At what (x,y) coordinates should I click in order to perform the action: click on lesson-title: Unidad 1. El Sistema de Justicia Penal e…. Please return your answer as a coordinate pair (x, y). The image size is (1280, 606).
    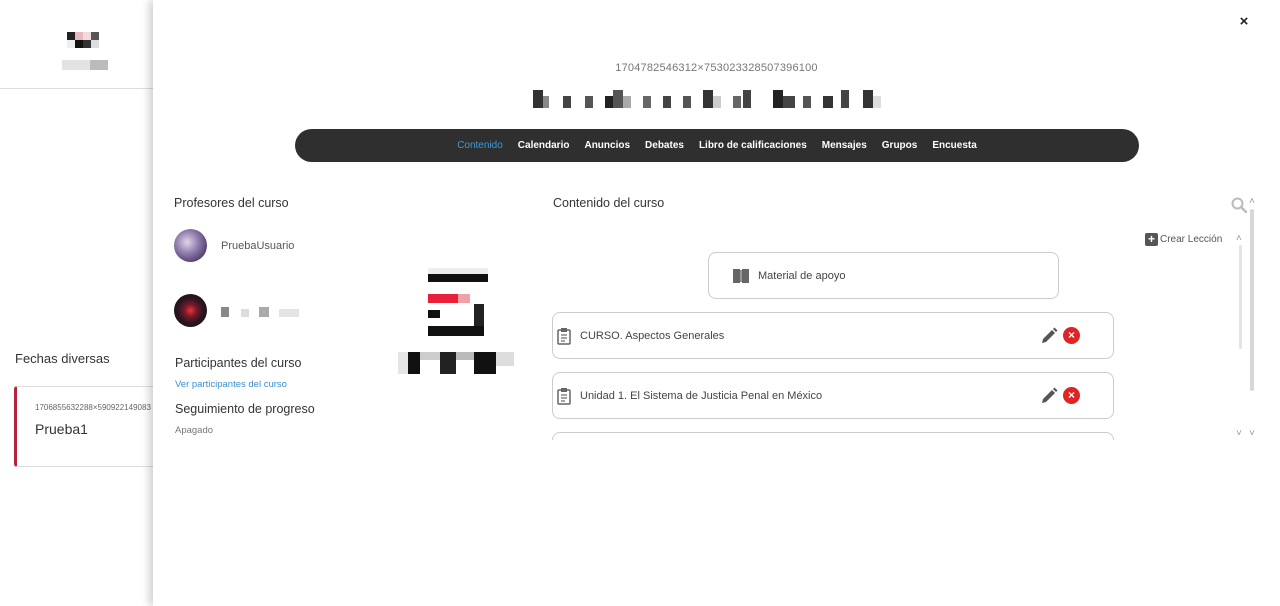
    Looking at the image, I should click on (701, 395).